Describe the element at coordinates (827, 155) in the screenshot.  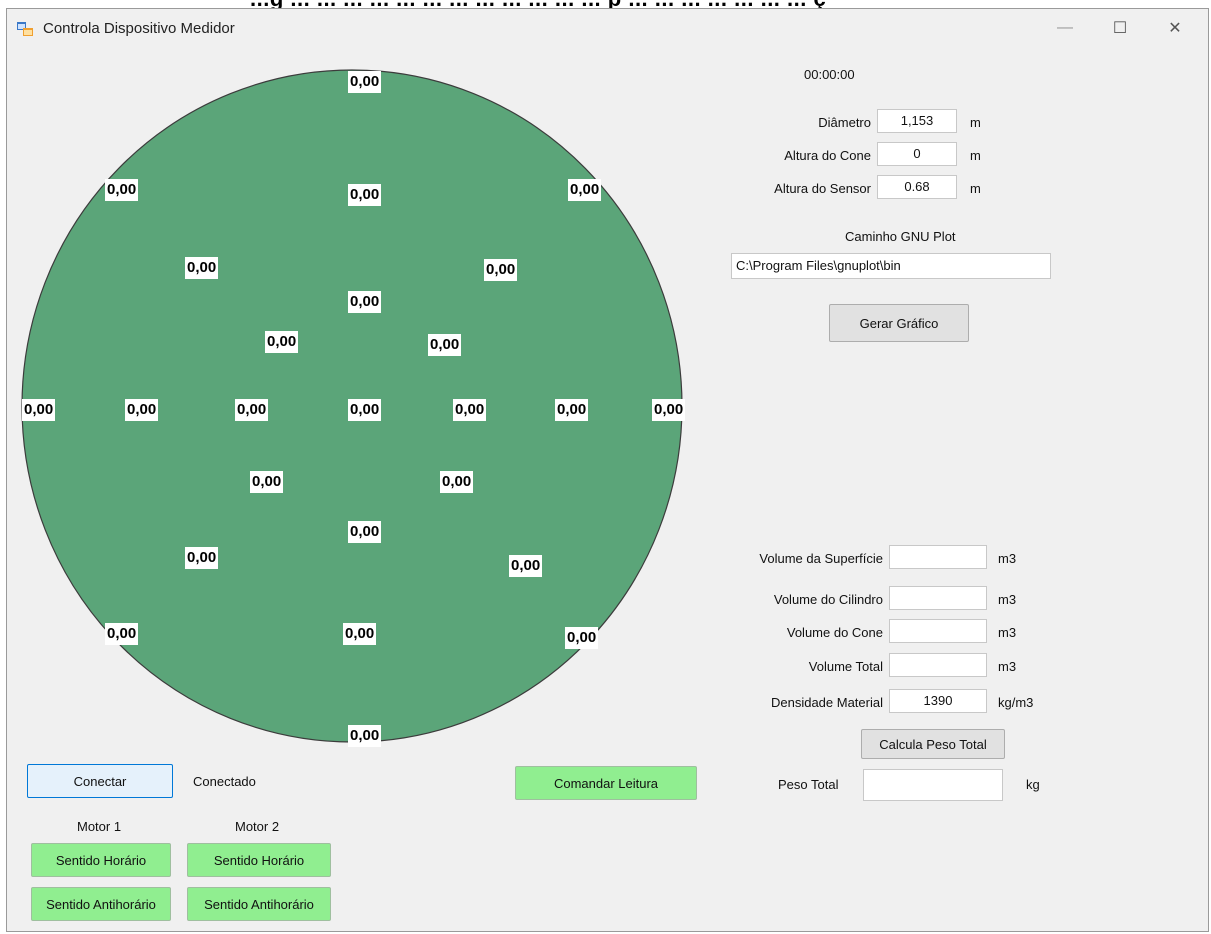
I see `cone-height-label: Altura do Cone` at that location.